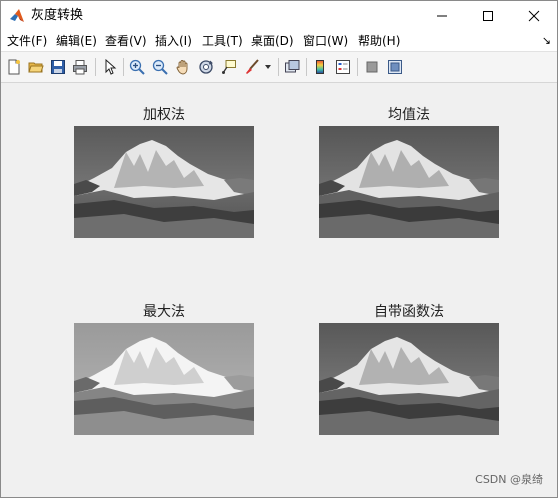 The image size is (558, 498). Describe the element at coordinates (173, 41) in the screenshot. I see `menu-insert: 插入(I)` at that location.